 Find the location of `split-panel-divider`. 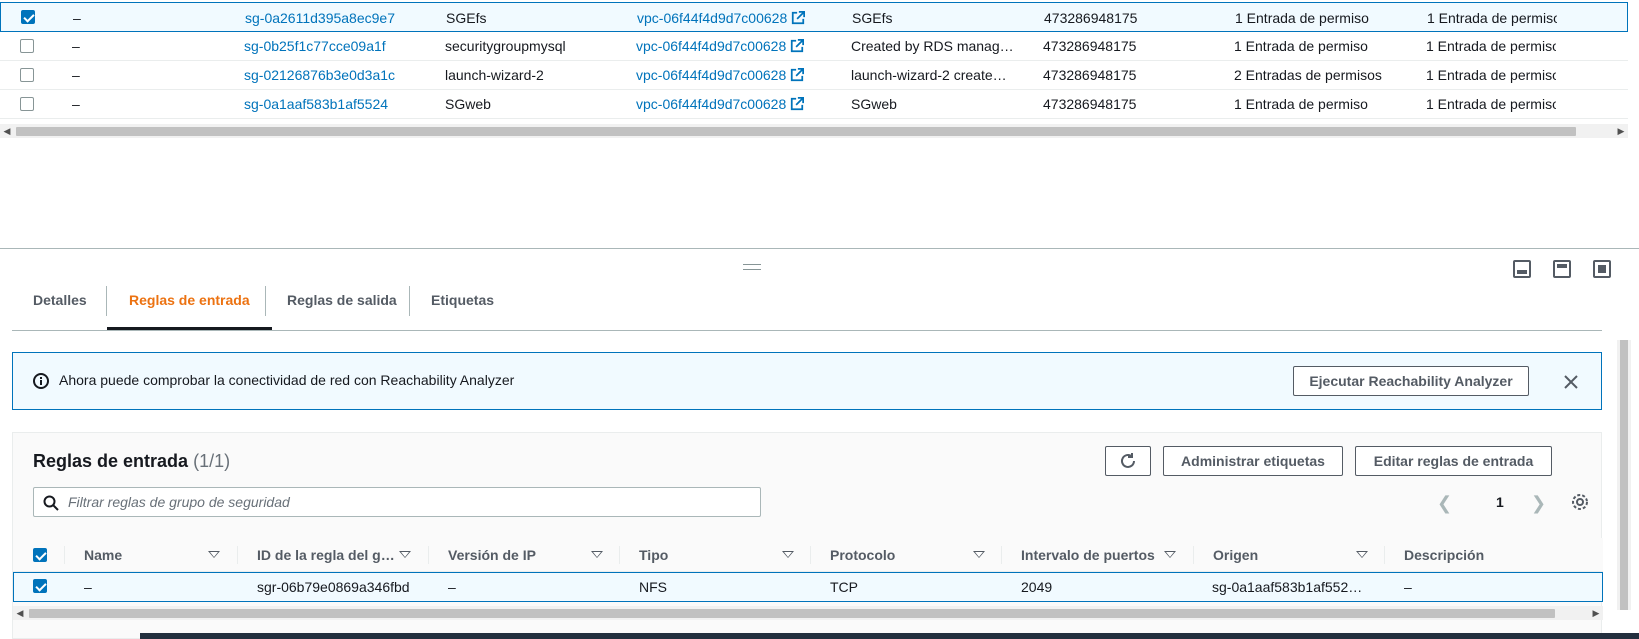

split-panel-divider is located at coordinates (819, 248).